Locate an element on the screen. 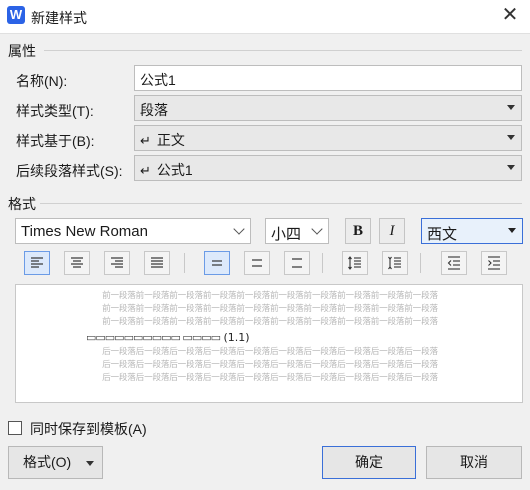 This screenshot has height=490, width=530. line-spacing-1-5-icon is located at coordinates (257, 263).